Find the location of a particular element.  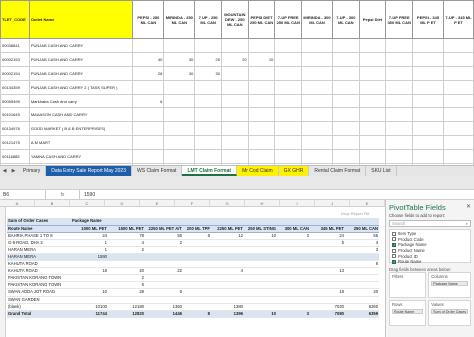

pivot-row-name: G-9 ROAD, DHA 2 is located at coordinates (39, 243).